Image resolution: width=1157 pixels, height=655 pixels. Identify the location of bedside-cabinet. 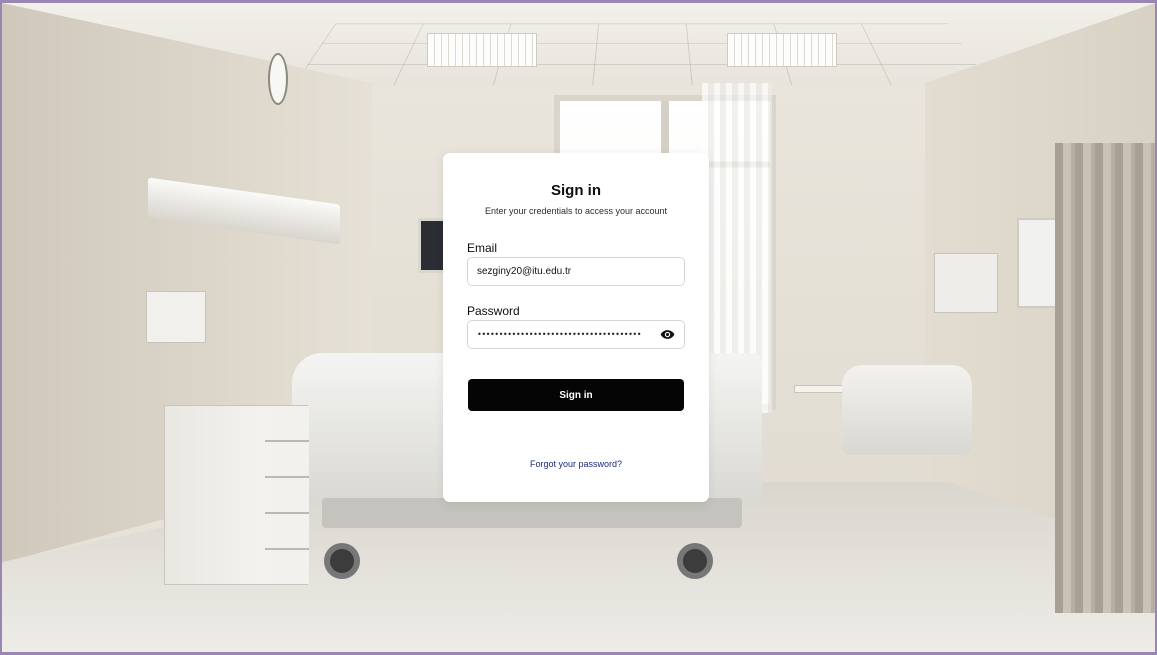
(236, 495).